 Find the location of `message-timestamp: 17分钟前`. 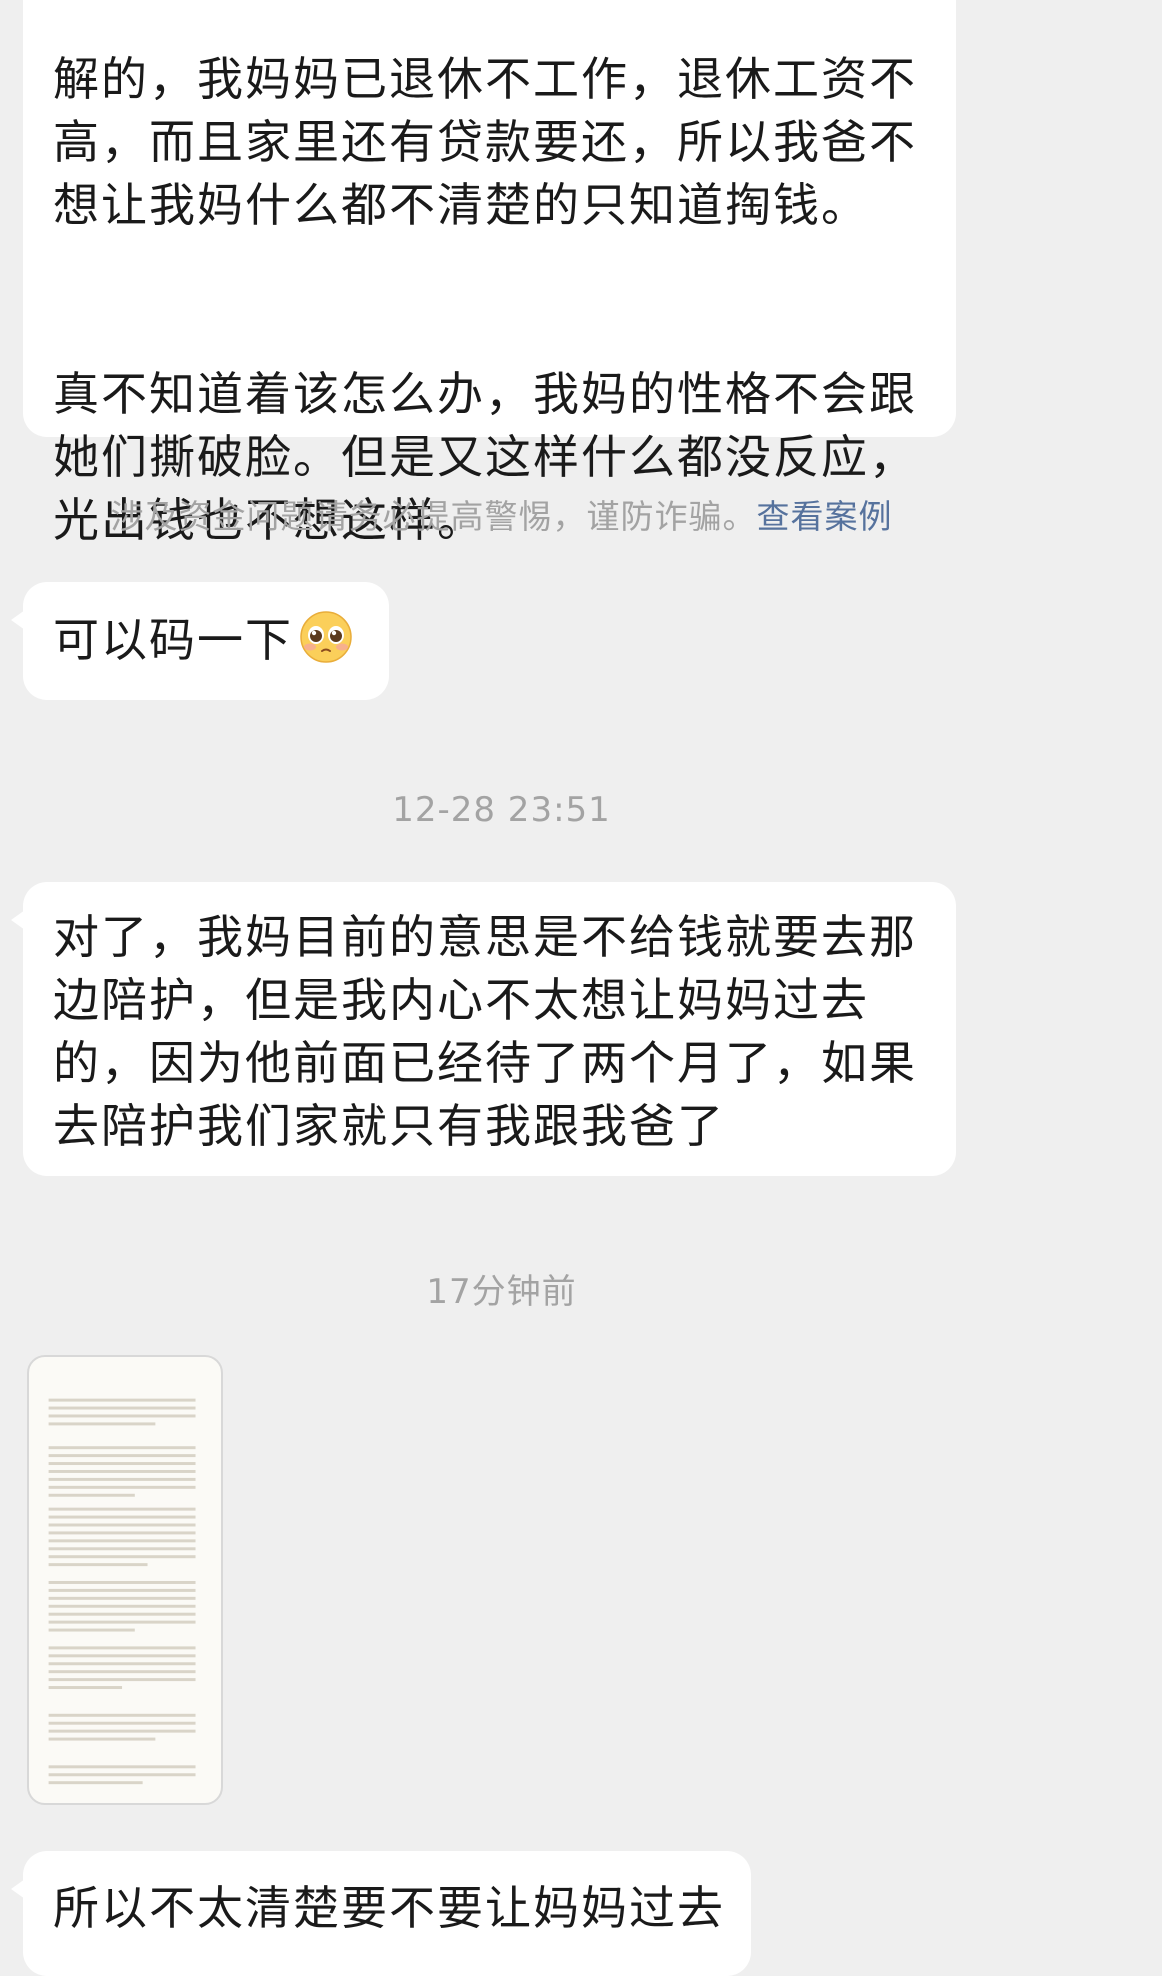

message-timestamp: 17分钟前 is located at coordinates (501, 1292).